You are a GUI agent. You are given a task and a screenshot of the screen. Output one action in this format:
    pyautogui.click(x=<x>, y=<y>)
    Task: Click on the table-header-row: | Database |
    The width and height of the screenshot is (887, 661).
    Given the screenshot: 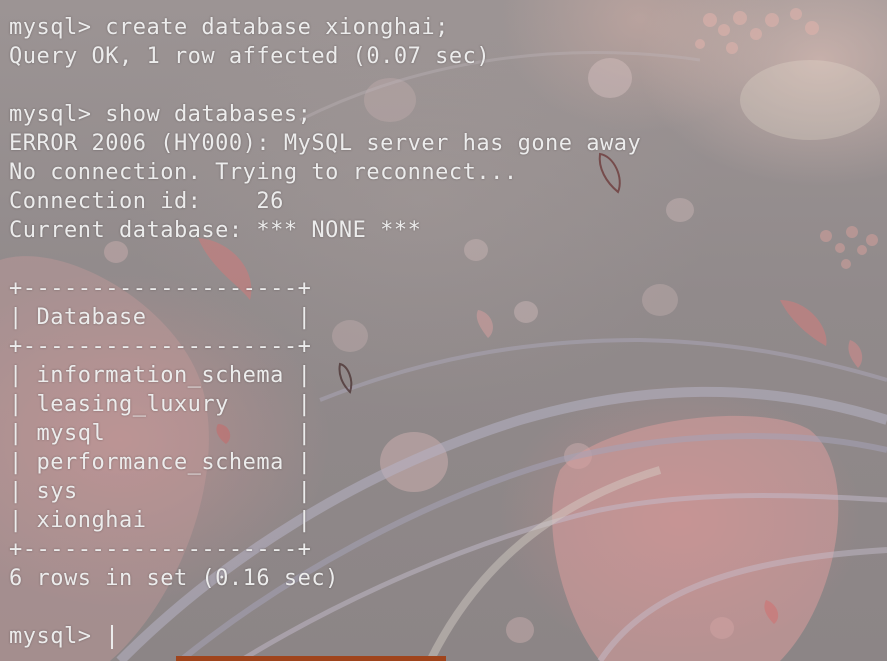 What is the action you would take?
    pyautogui.click(x=160, y=317)
    